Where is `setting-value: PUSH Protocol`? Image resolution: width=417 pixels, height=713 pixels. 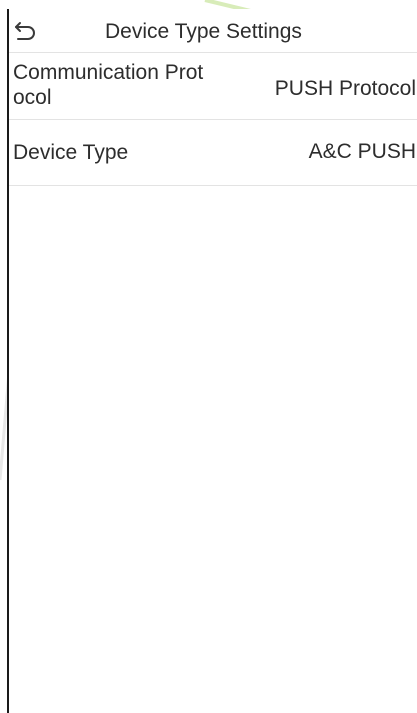 setting-value: PUSH Protocol is located at coordinates (345, 88).